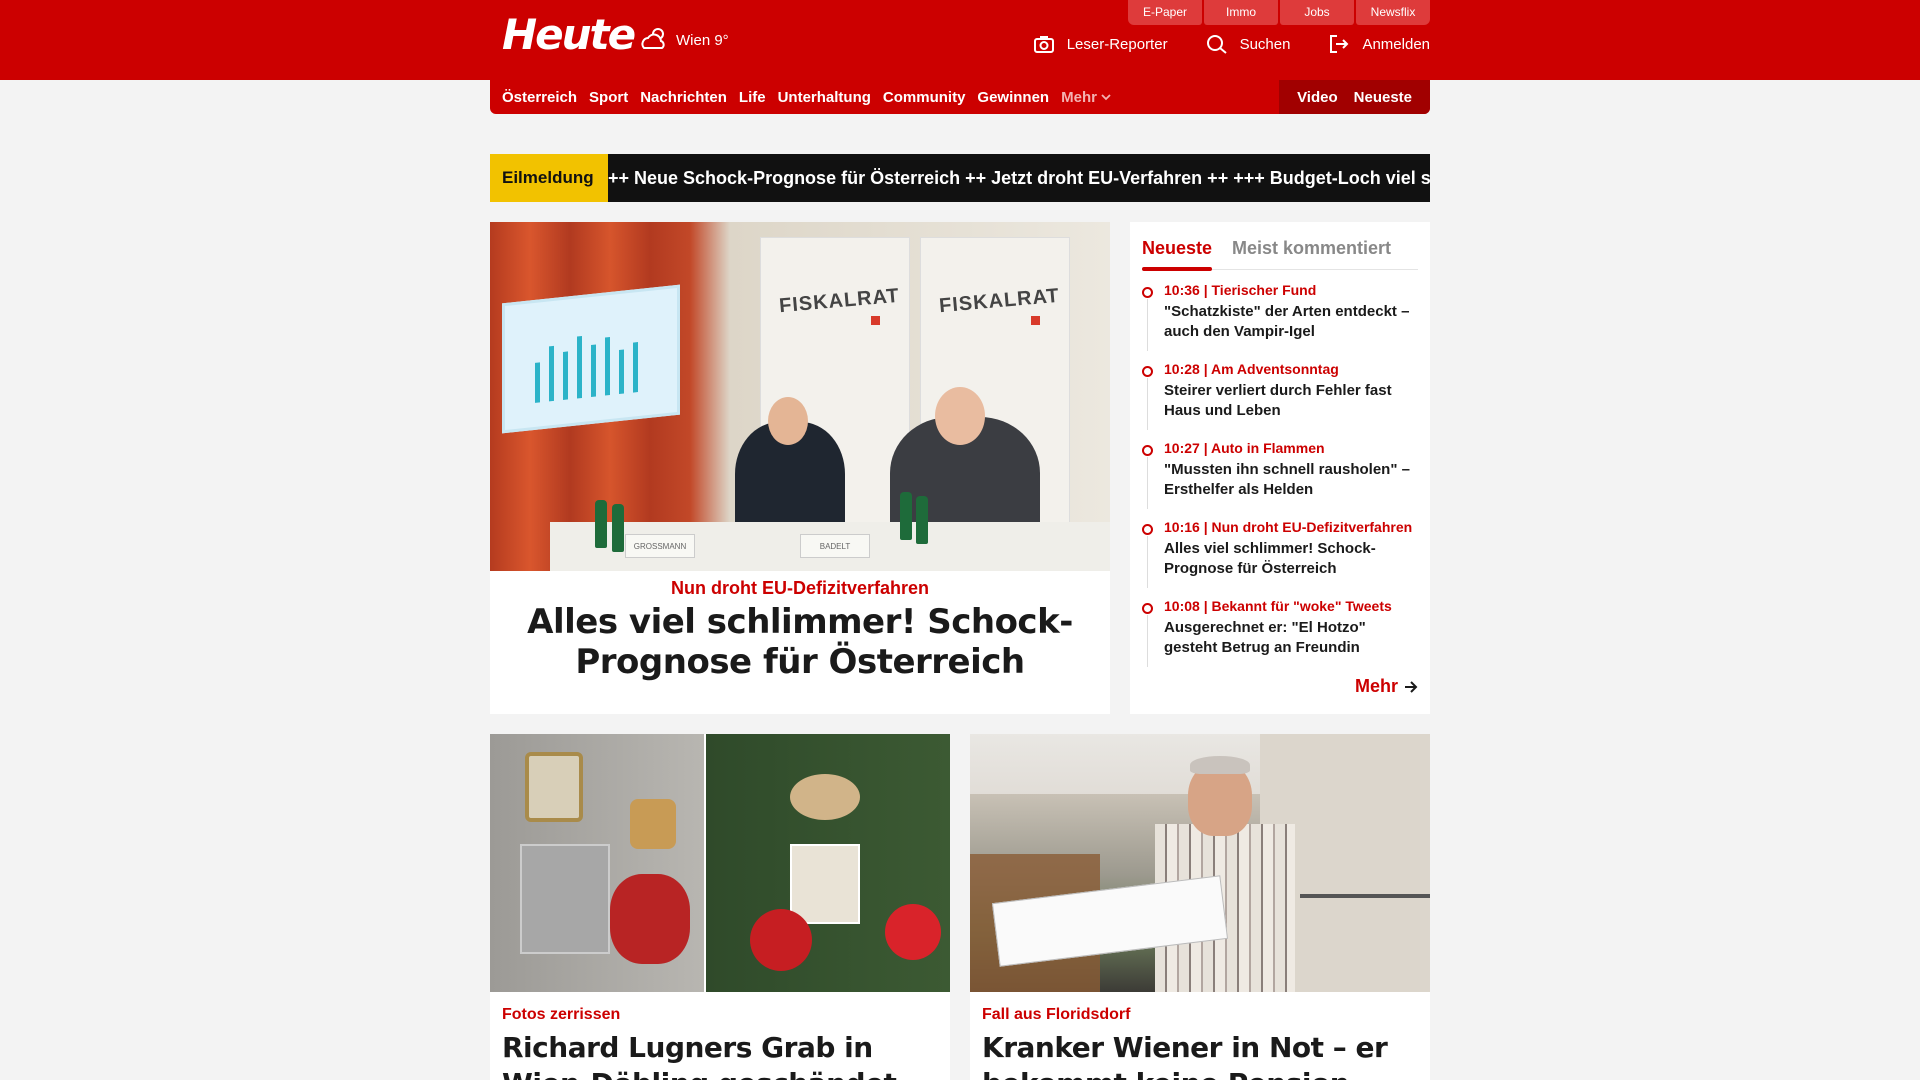  I want to click on active-tab-indicator, so click(1177, 269).